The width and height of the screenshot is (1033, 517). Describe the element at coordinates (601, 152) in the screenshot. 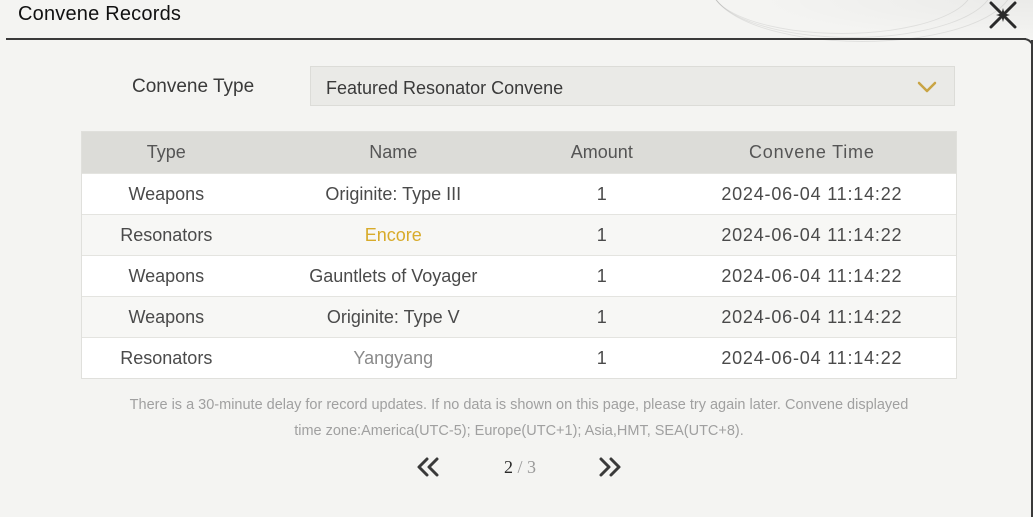

I see `column-header-amount: Amount` at that location.